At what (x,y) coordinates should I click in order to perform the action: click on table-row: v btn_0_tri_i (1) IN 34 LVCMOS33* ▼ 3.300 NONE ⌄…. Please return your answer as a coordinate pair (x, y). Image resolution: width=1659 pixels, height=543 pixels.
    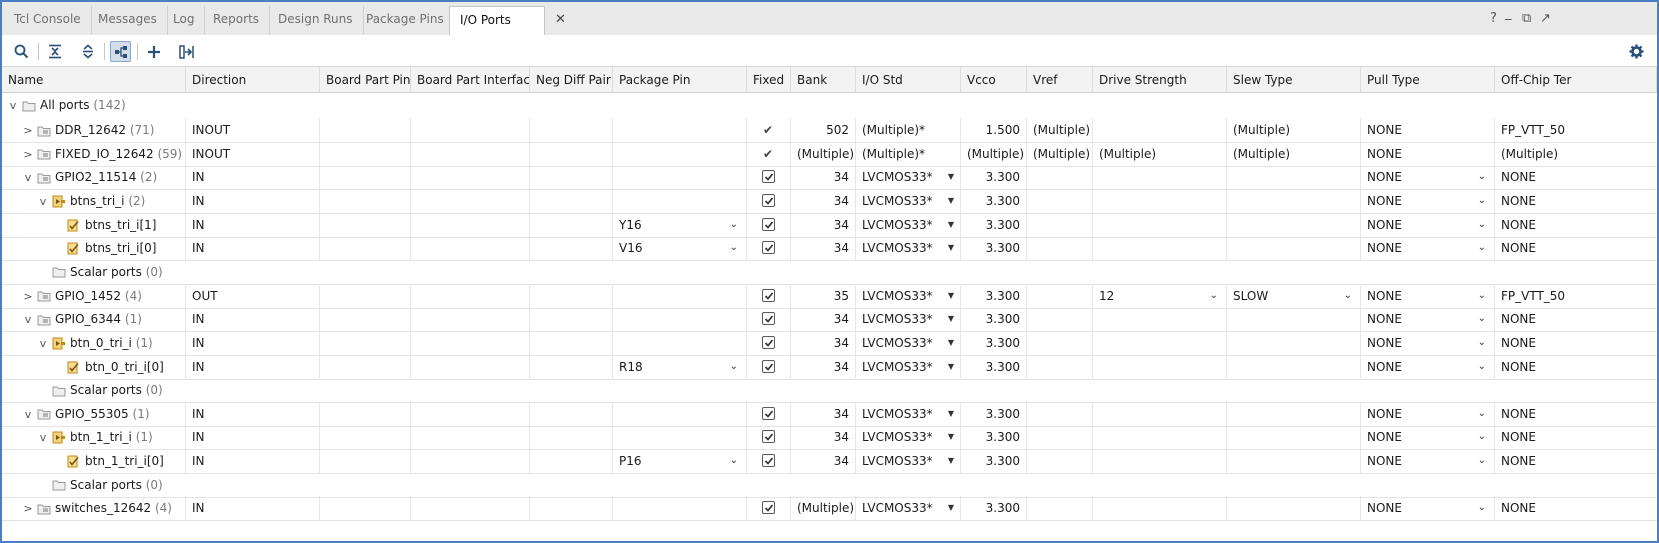
    Looking at the image, I should click on (829, 343).